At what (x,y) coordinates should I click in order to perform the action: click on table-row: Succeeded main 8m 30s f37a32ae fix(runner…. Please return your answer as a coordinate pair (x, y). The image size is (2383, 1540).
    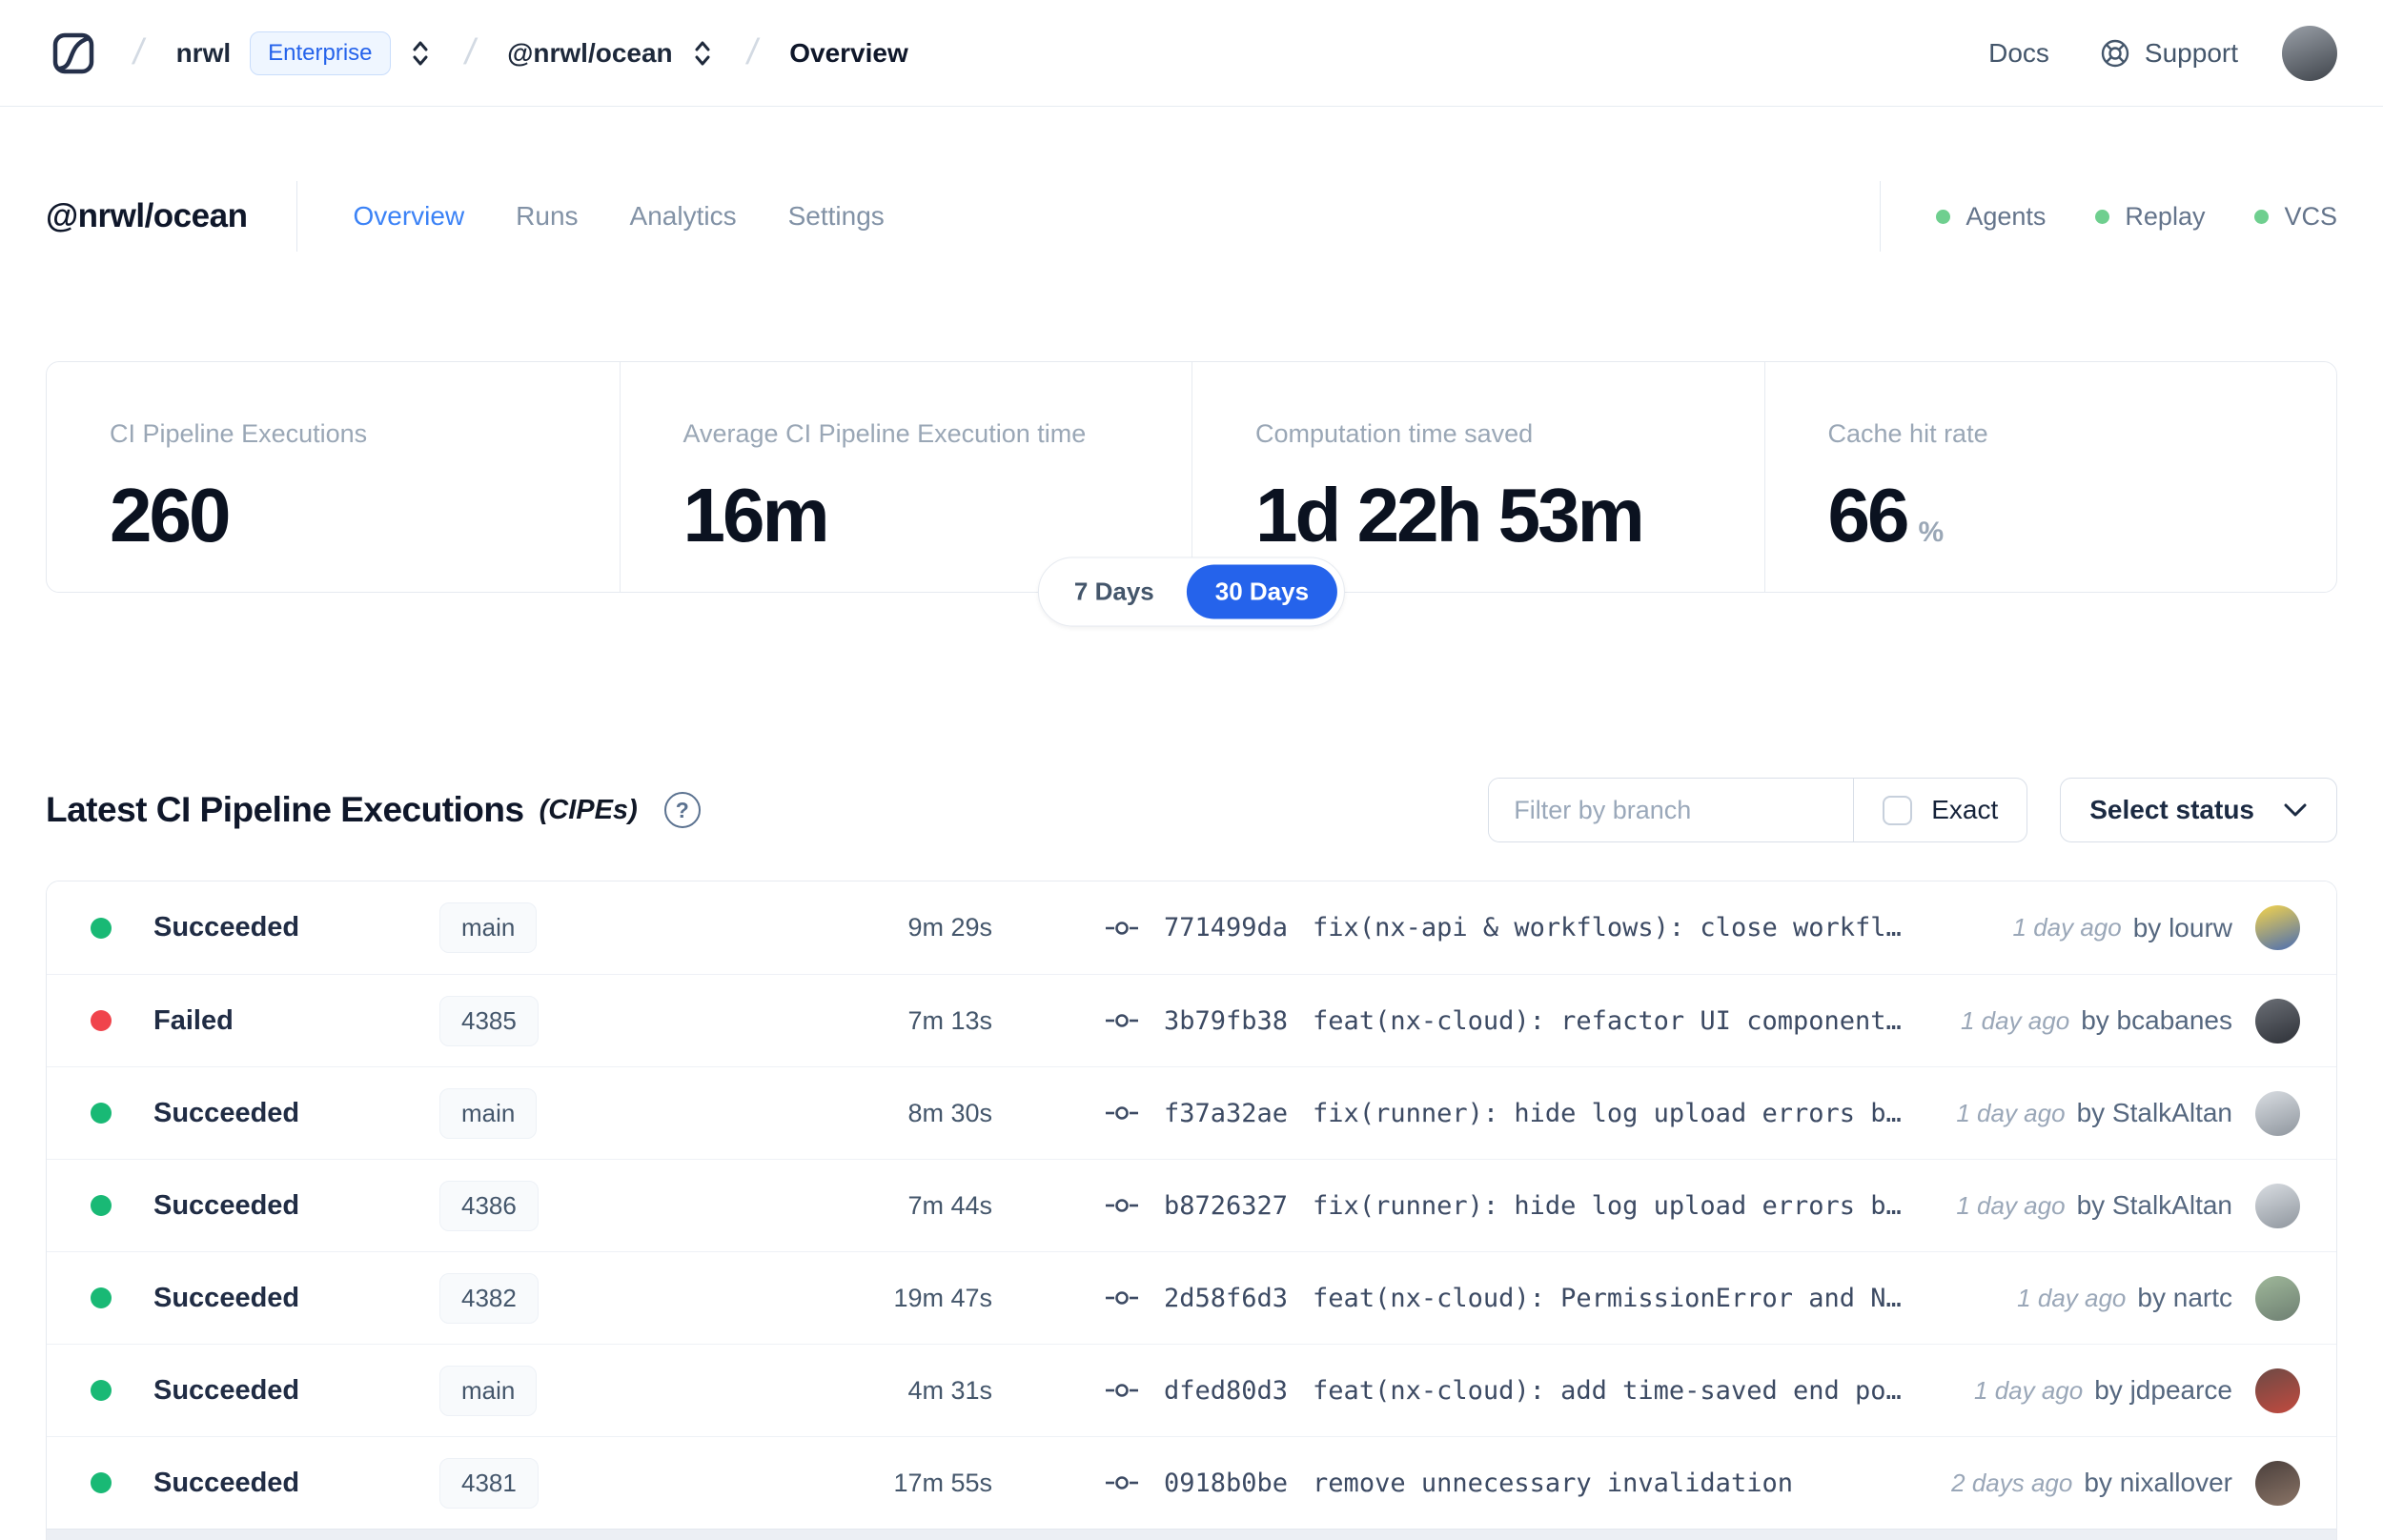
    Looking at the image, I should click on (1191, 1112).